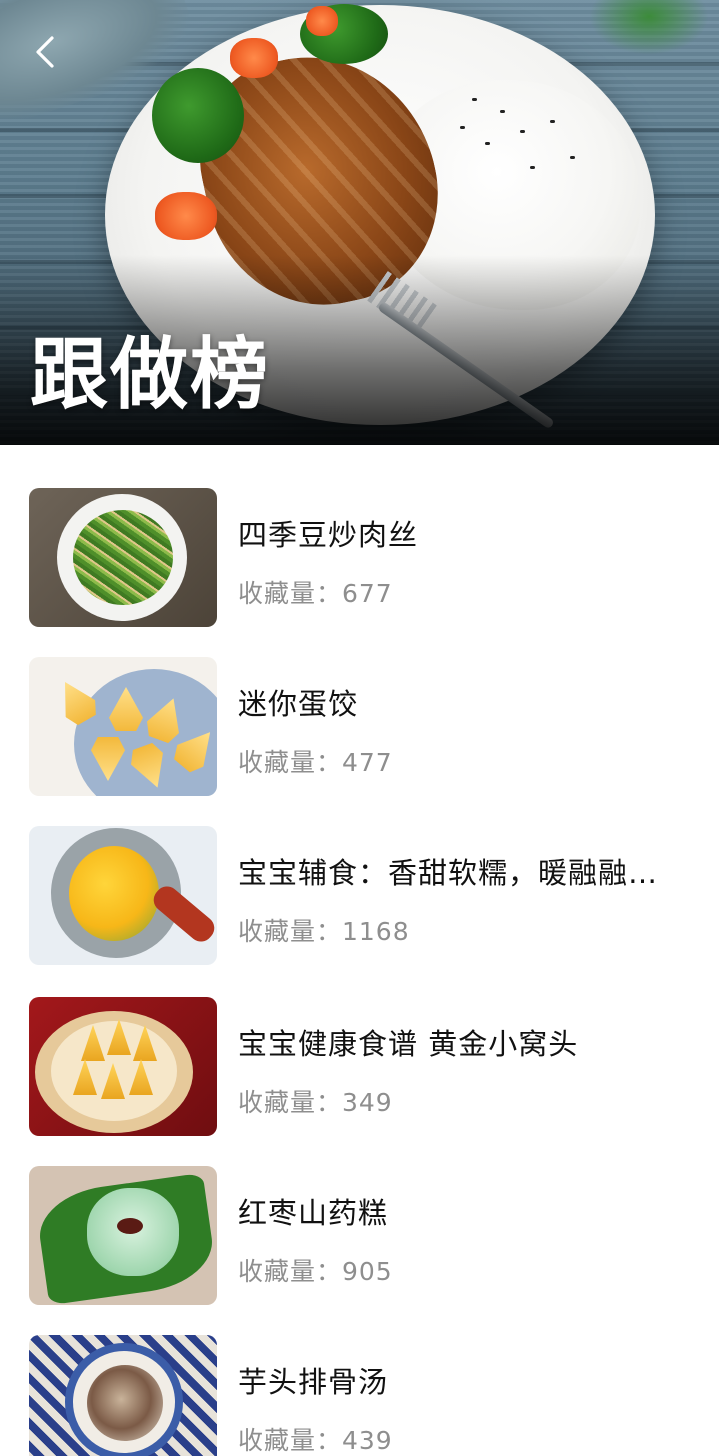 This screenshot has height=1456, width=719. What do you see at coordinates (359, 727) in the screenshot?
I see `recipe-item: 迷你蛋饺 收藏量：477` at bounding box center [359, 727].